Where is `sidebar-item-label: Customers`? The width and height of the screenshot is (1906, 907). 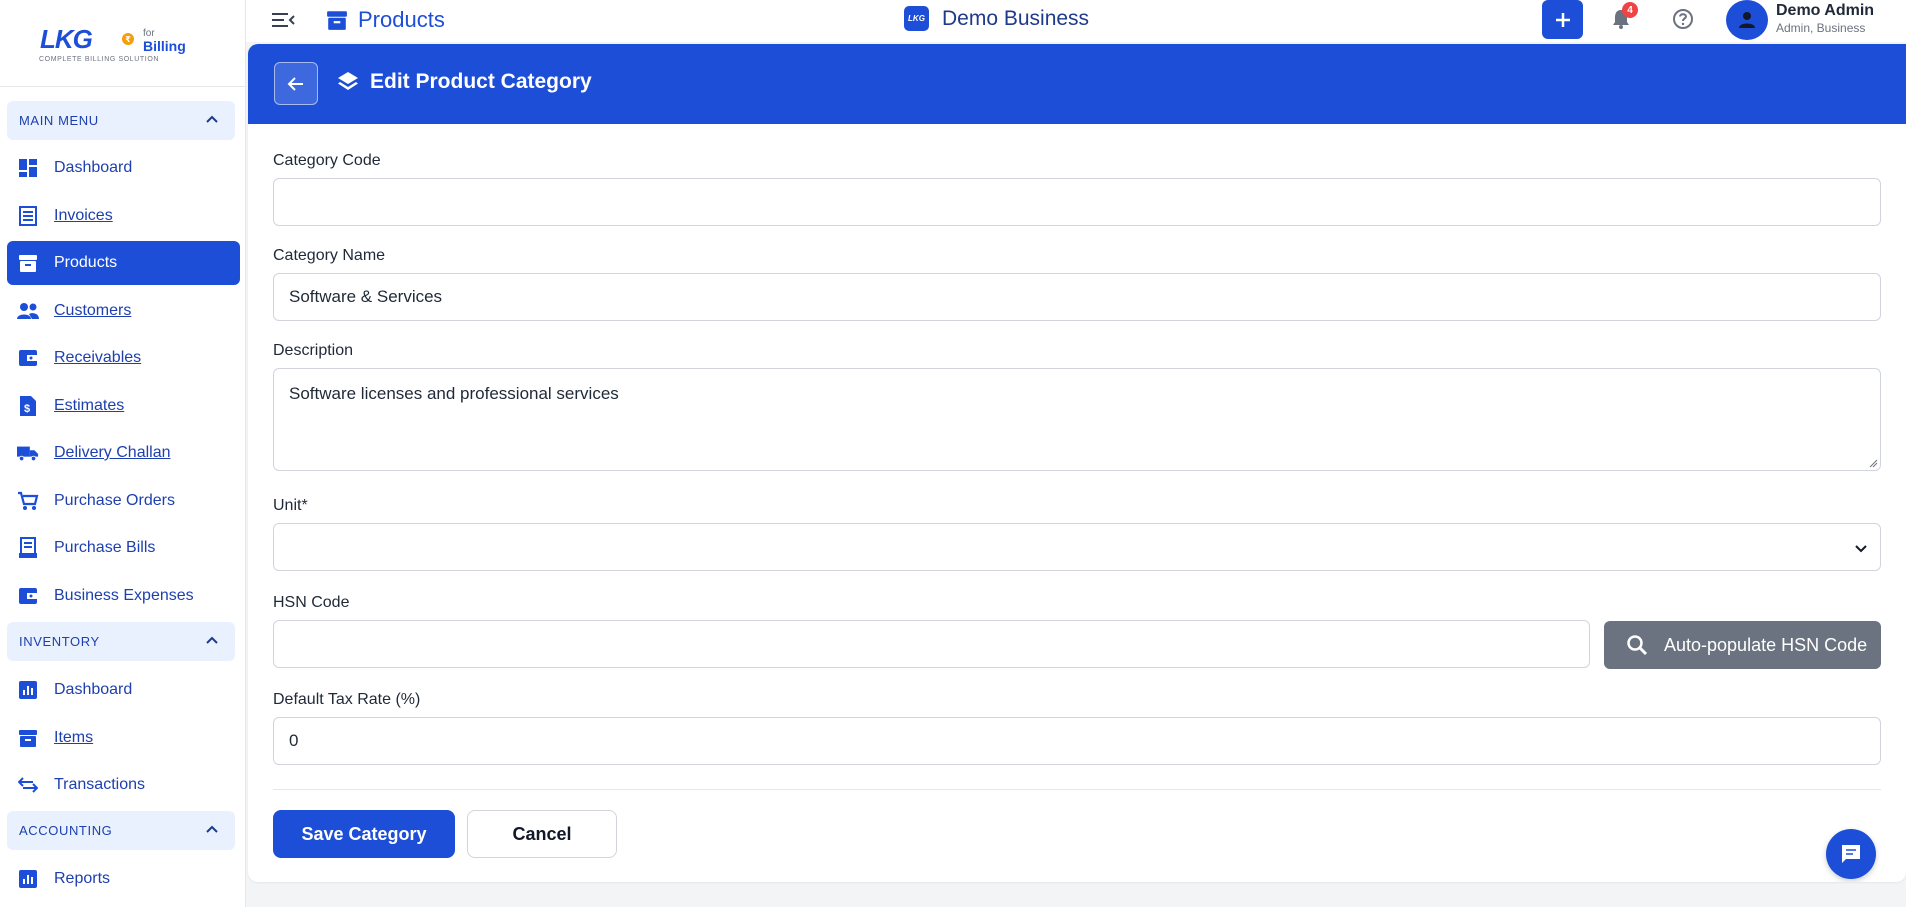
sidebar-item-label: Customers is located at coordinates (93, 310).